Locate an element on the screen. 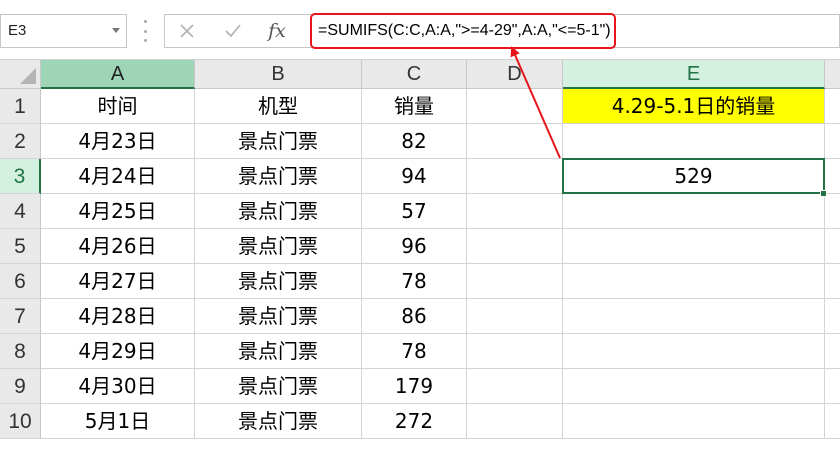  cell-e10 is located at coordinates (694, 421).